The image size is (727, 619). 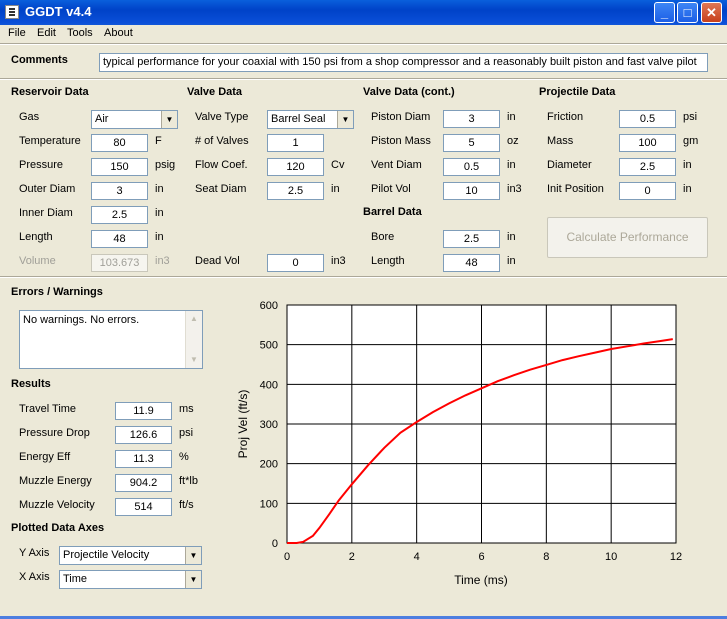 What do you see at coordinates (188, 481) in the screenshot?
I see `muzzle-energy-unit: ft*lb` at bounding box center [188, 481].